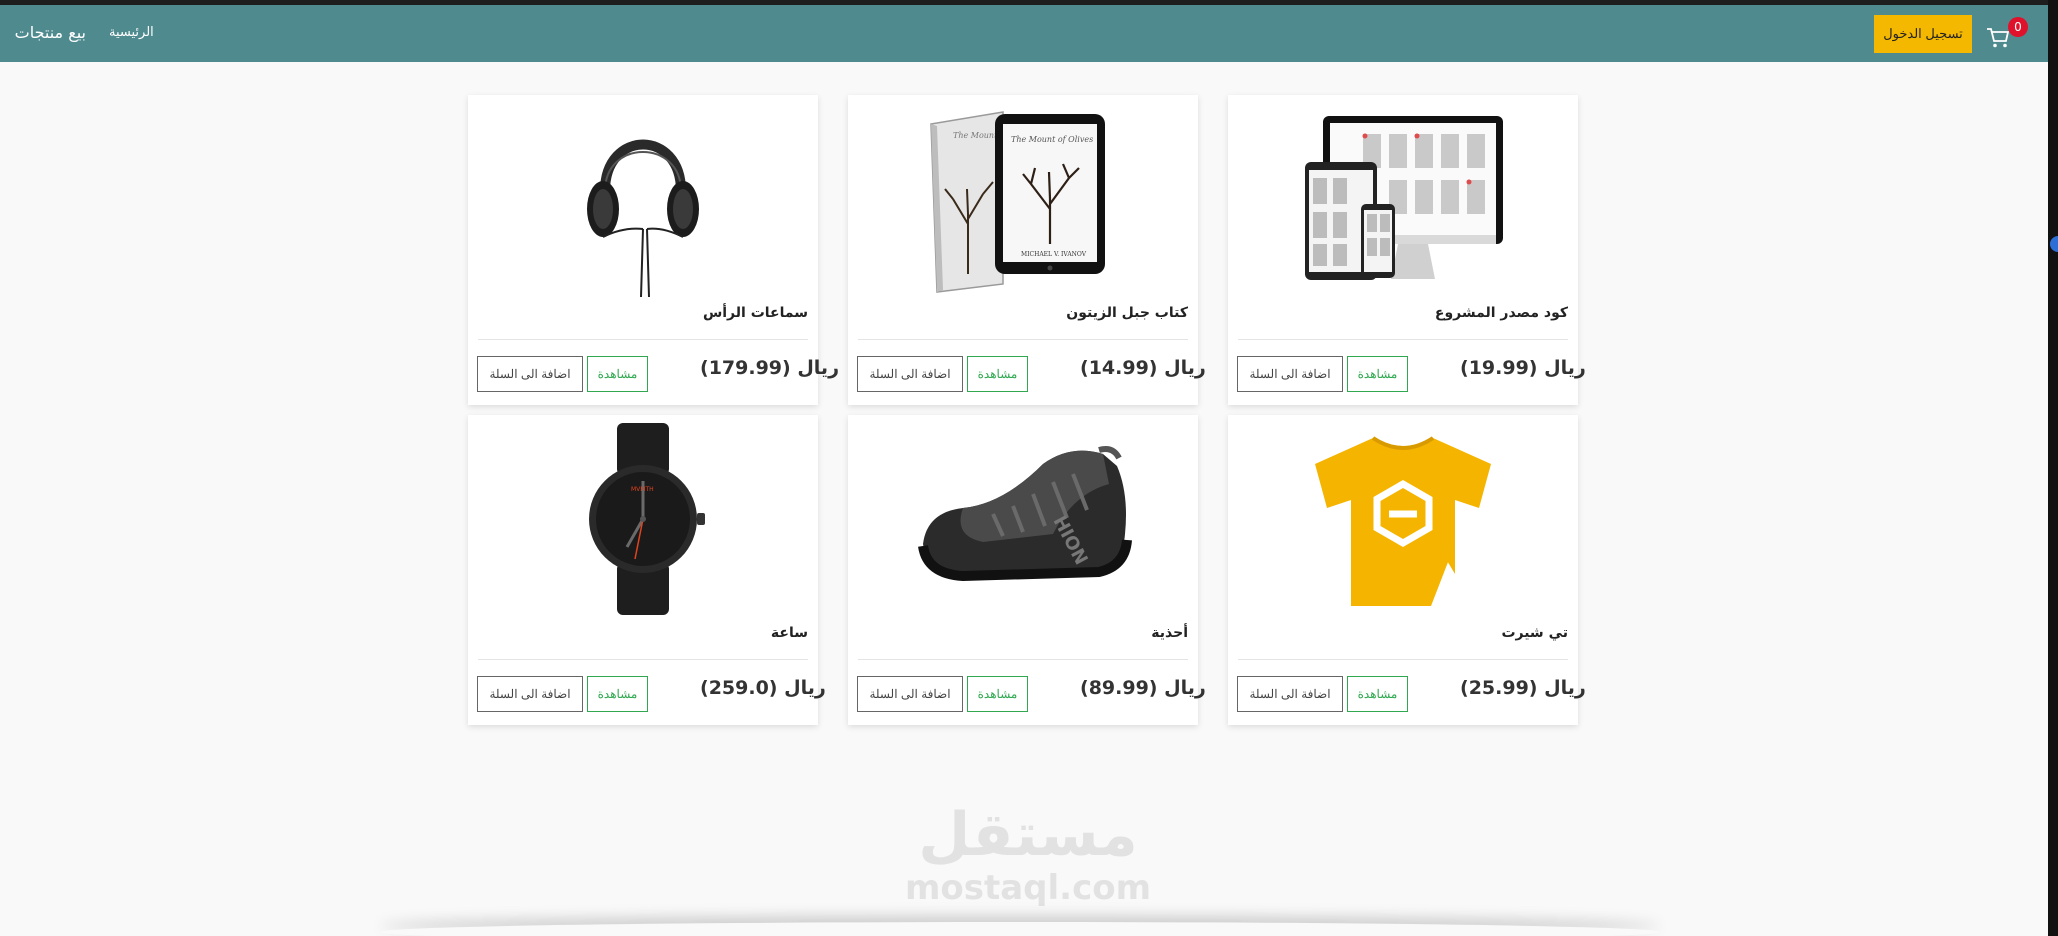 This screenshot has width=2058, height=936. I want to click on product-name: كتاب جبل الزيتون, so click(1127, 313).